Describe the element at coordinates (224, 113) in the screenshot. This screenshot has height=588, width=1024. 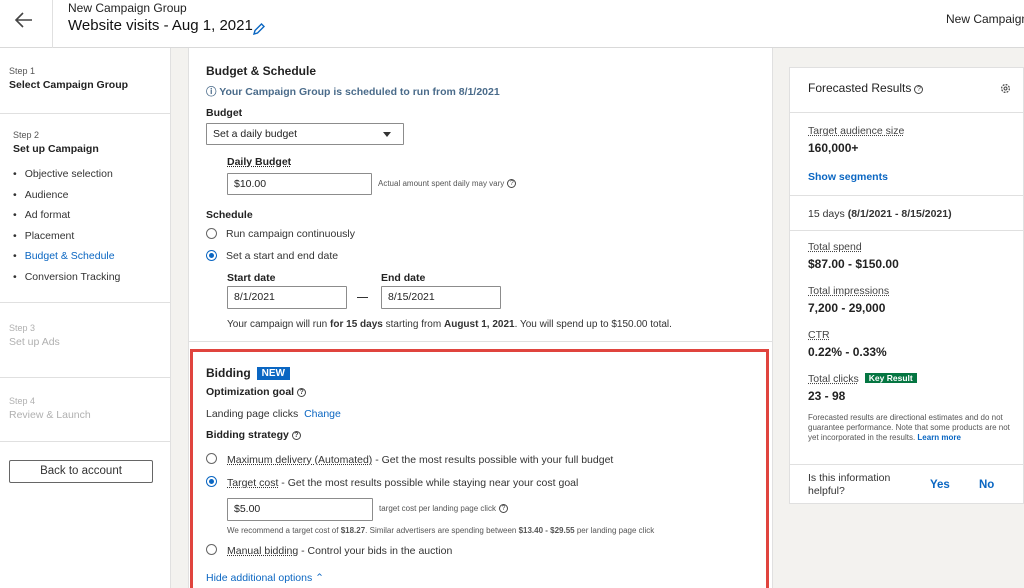
I see `budget-label: Budget` at that location.